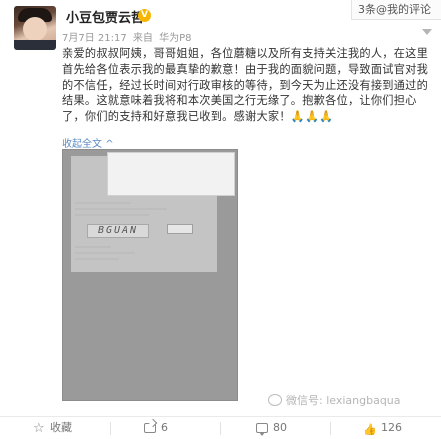 This screenshot has height=439, width=441. I want to click on thumbs-up-icon, so click(370, 429).